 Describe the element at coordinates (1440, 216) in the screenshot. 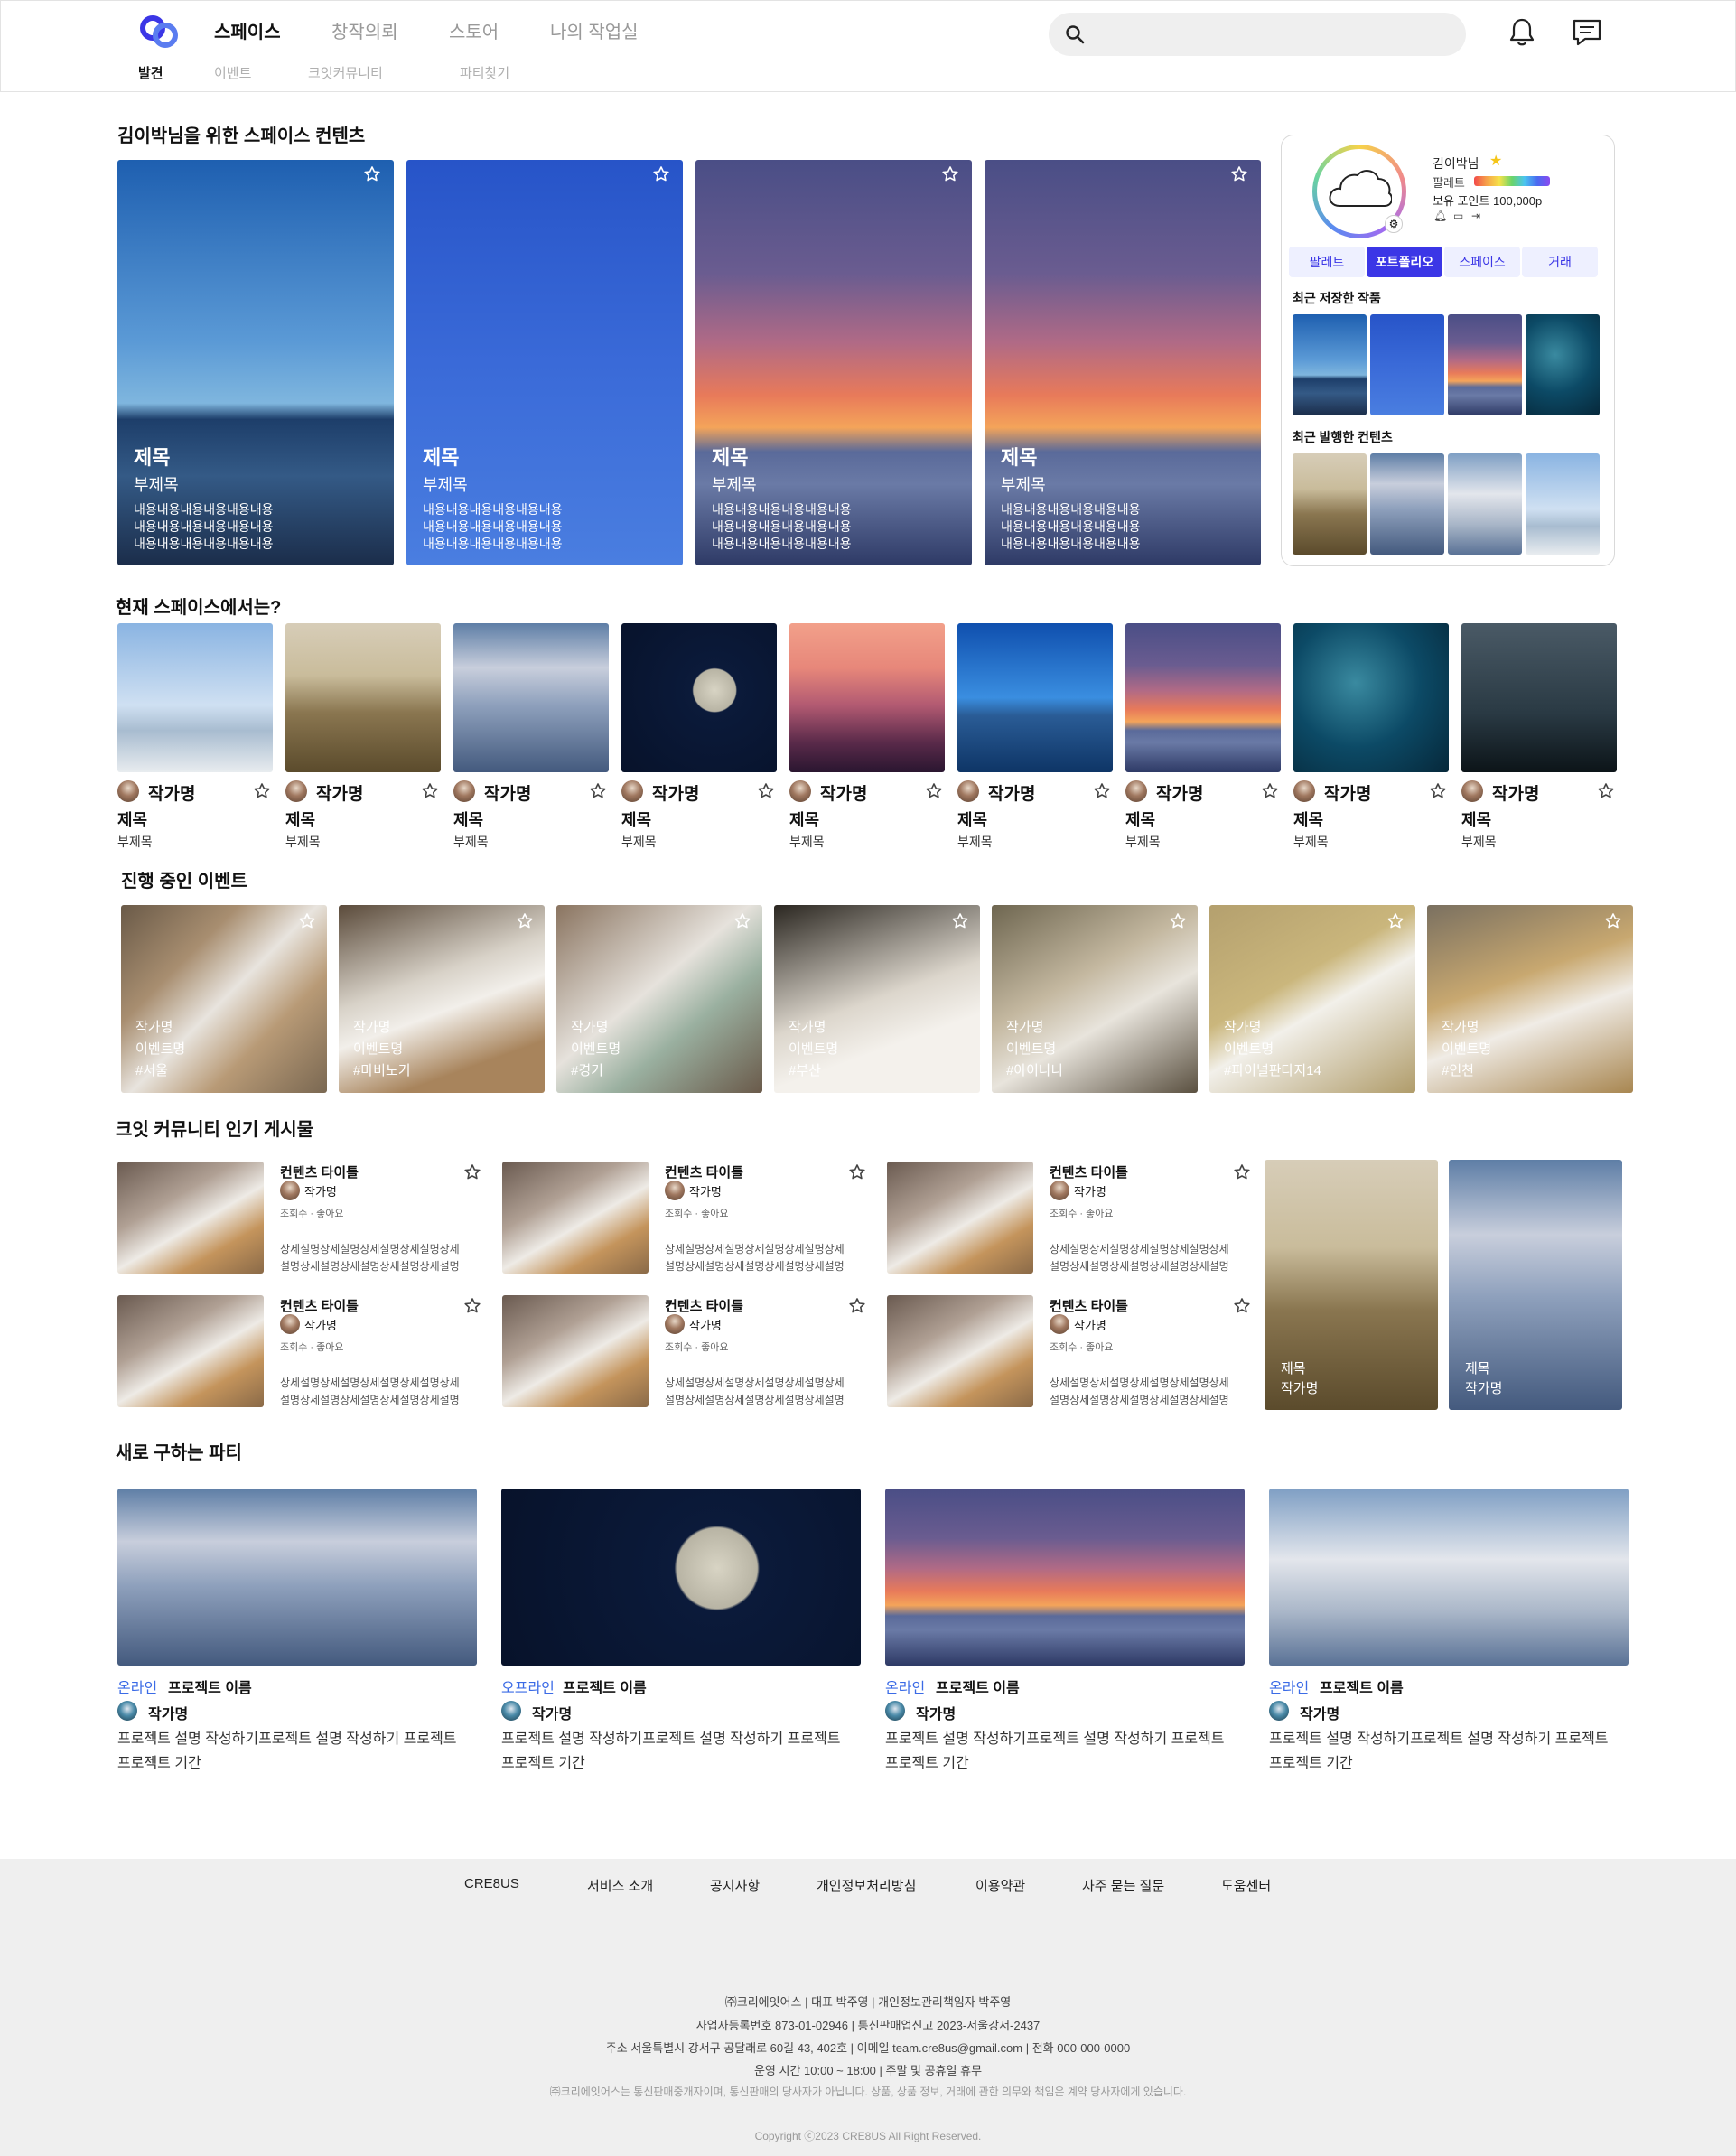

I see `bell-small-icon: 🔔︎` at that location.